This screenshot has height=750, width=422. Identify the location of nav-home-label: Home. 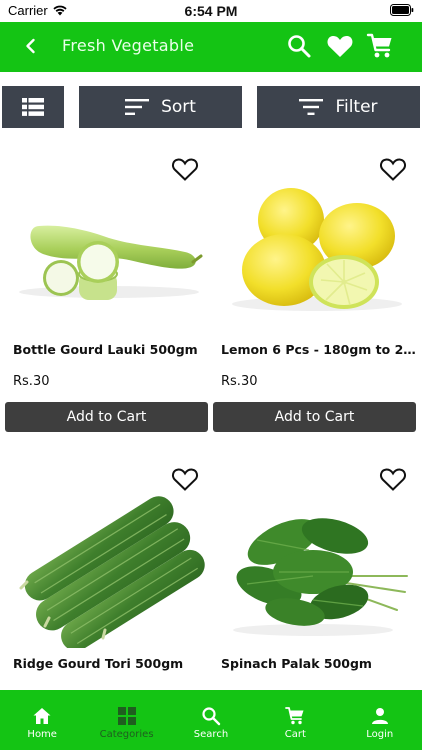
(42, 734).